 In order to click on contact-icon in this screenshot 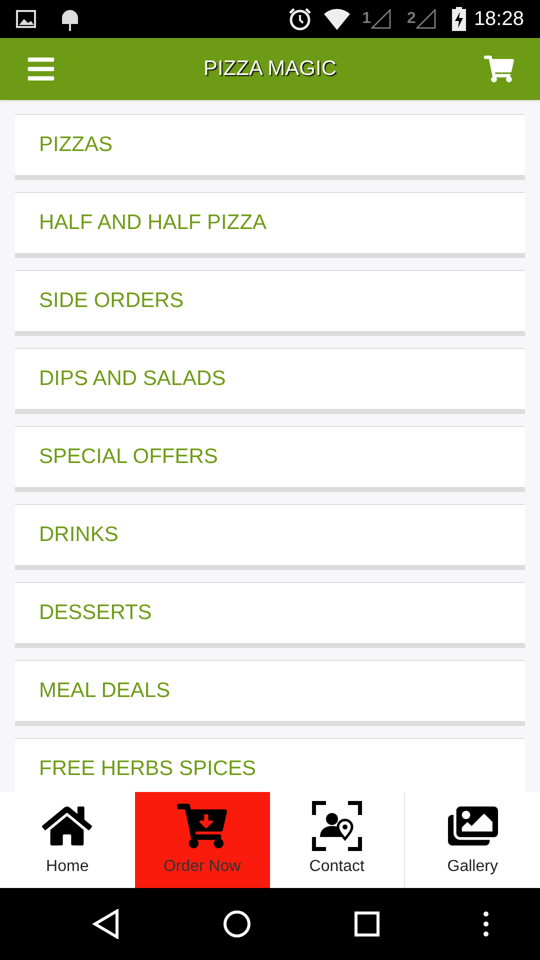, I will do `click(337, 826)`.